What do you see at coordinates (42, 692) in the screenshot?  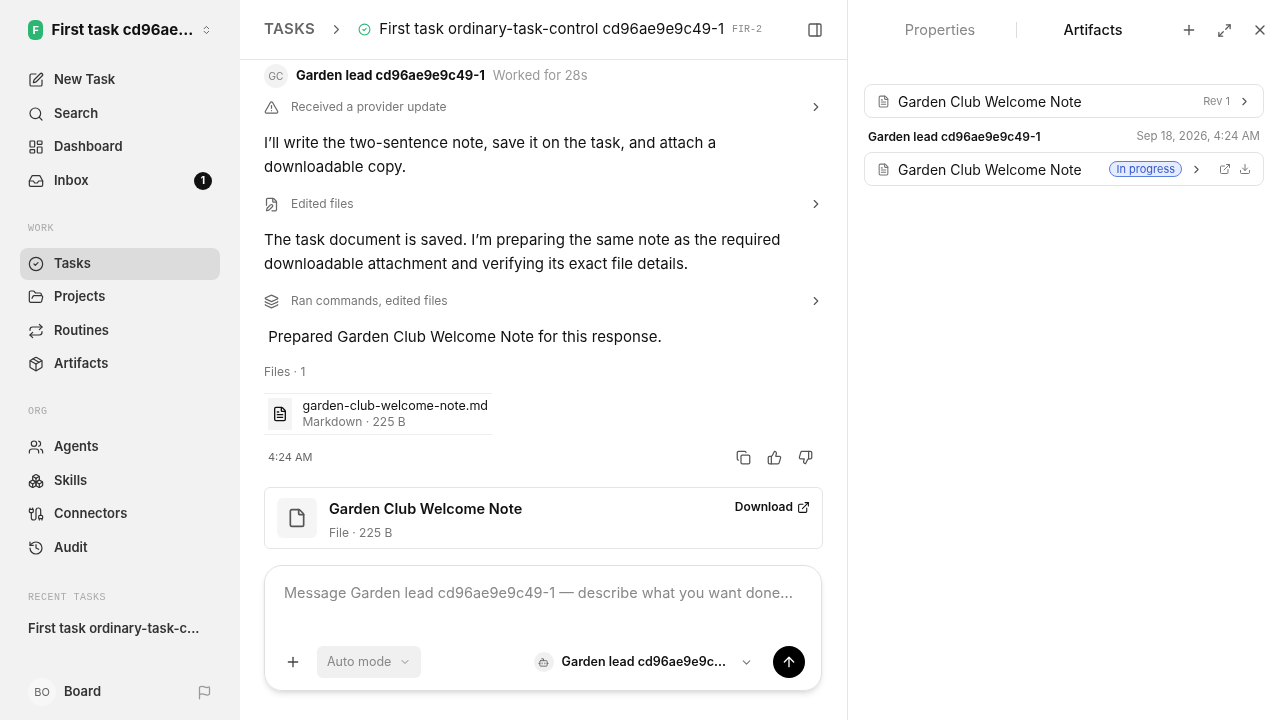 I see `user-avatar: BO` at bounding box center [42, 692].